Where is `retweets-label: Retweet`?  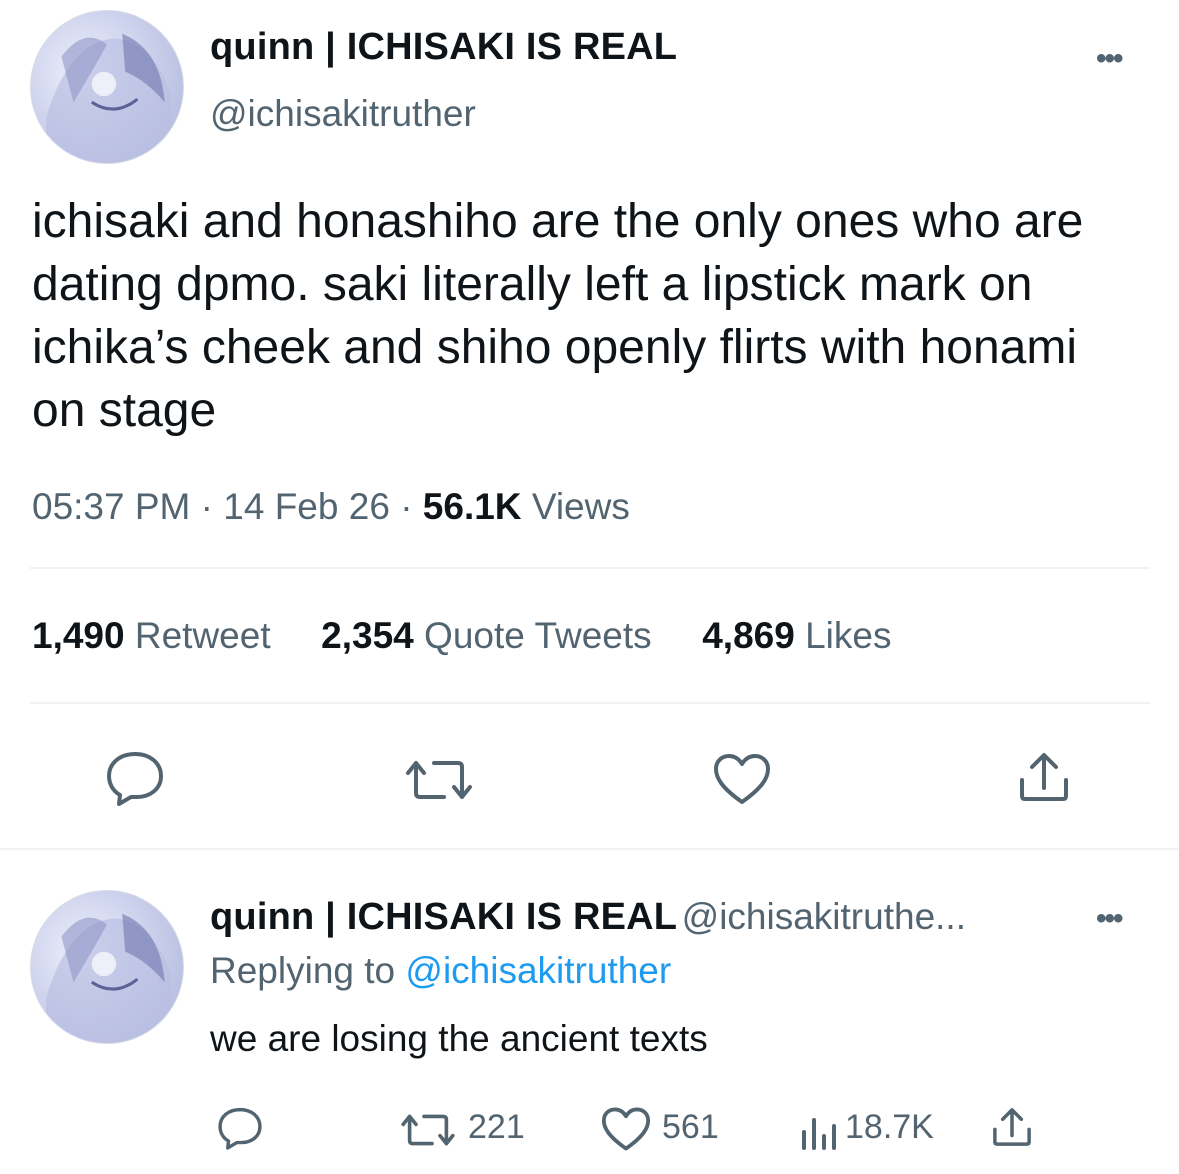
retweets-label: Retweet is located at coordinates (202, 635).